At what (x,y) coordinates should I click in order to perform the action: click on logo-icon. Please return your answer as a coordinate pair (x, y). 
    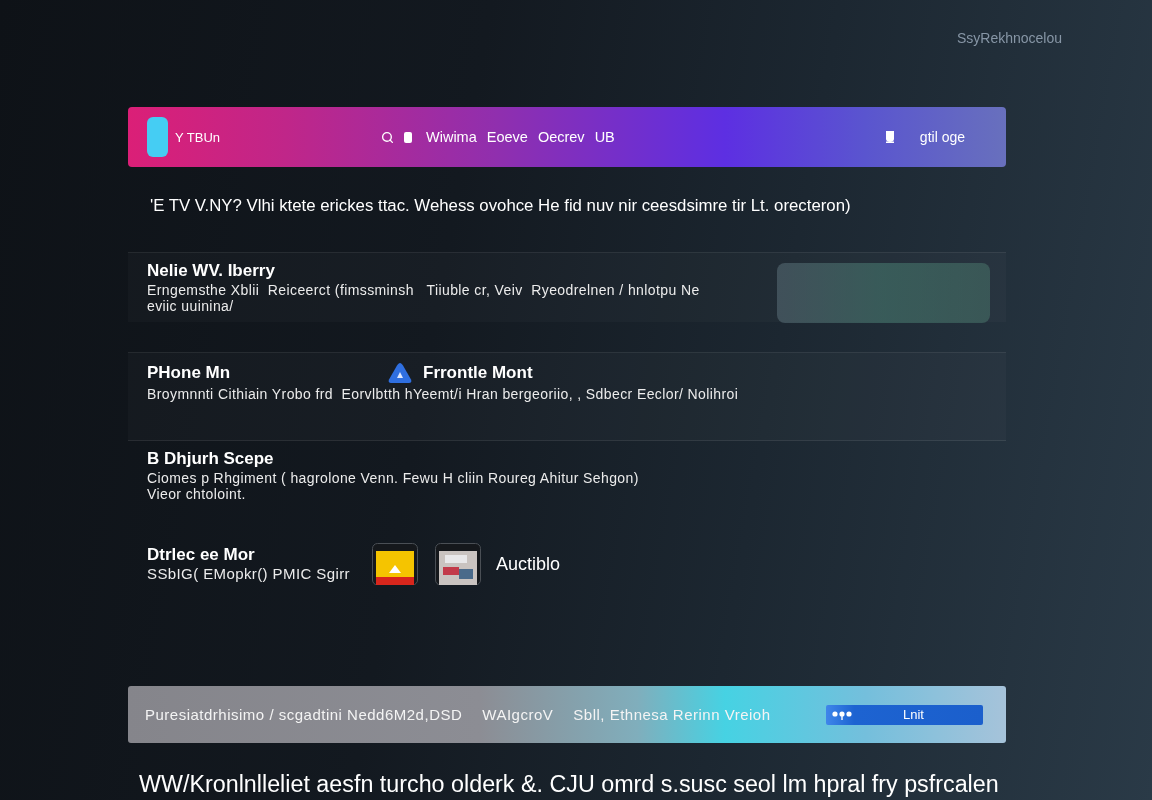
    Looking at the image, I should click on (157, 137).